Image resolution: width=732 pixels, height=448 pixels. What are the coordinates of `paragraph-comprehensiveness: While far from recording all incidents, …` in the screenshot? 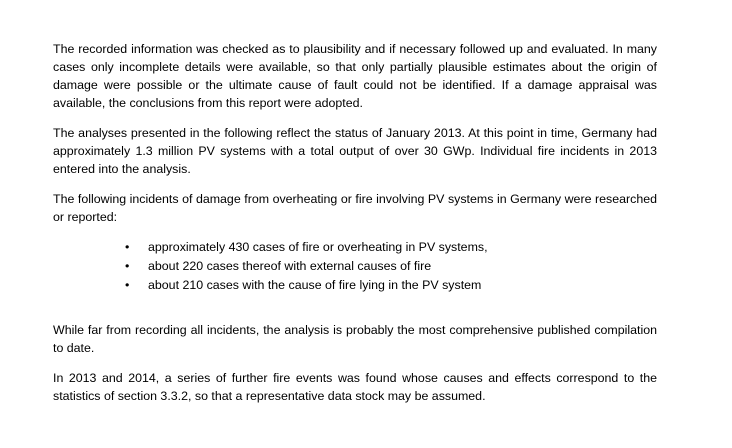 It's located at (355, 339).